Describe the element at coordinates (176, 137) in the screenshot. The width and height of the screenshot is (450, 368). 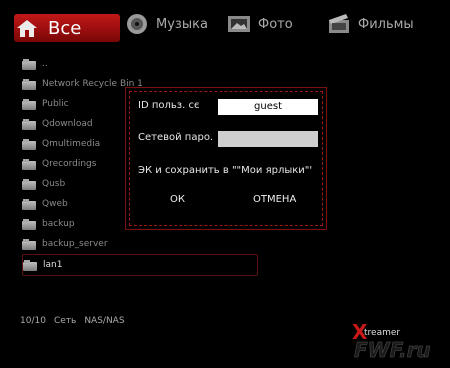
I see `password-label: Сетевой паро.` at that location.